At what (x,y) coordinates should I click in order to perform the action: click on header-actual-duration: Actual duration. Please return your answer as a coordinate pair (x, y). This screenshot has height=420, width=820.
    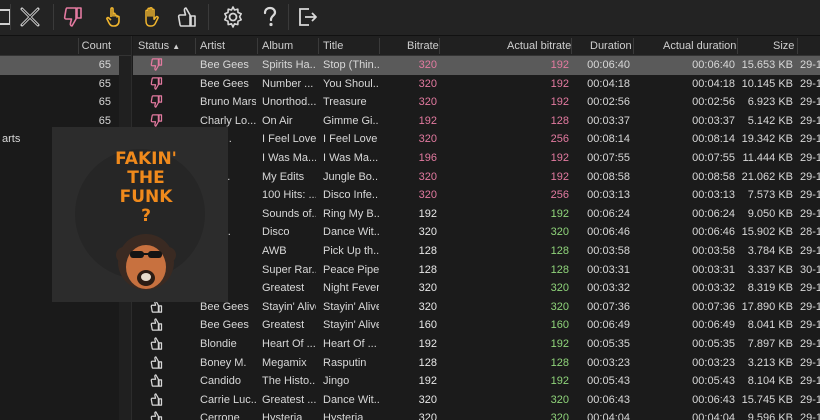
    Looking at the image, I should click on (699, 46).